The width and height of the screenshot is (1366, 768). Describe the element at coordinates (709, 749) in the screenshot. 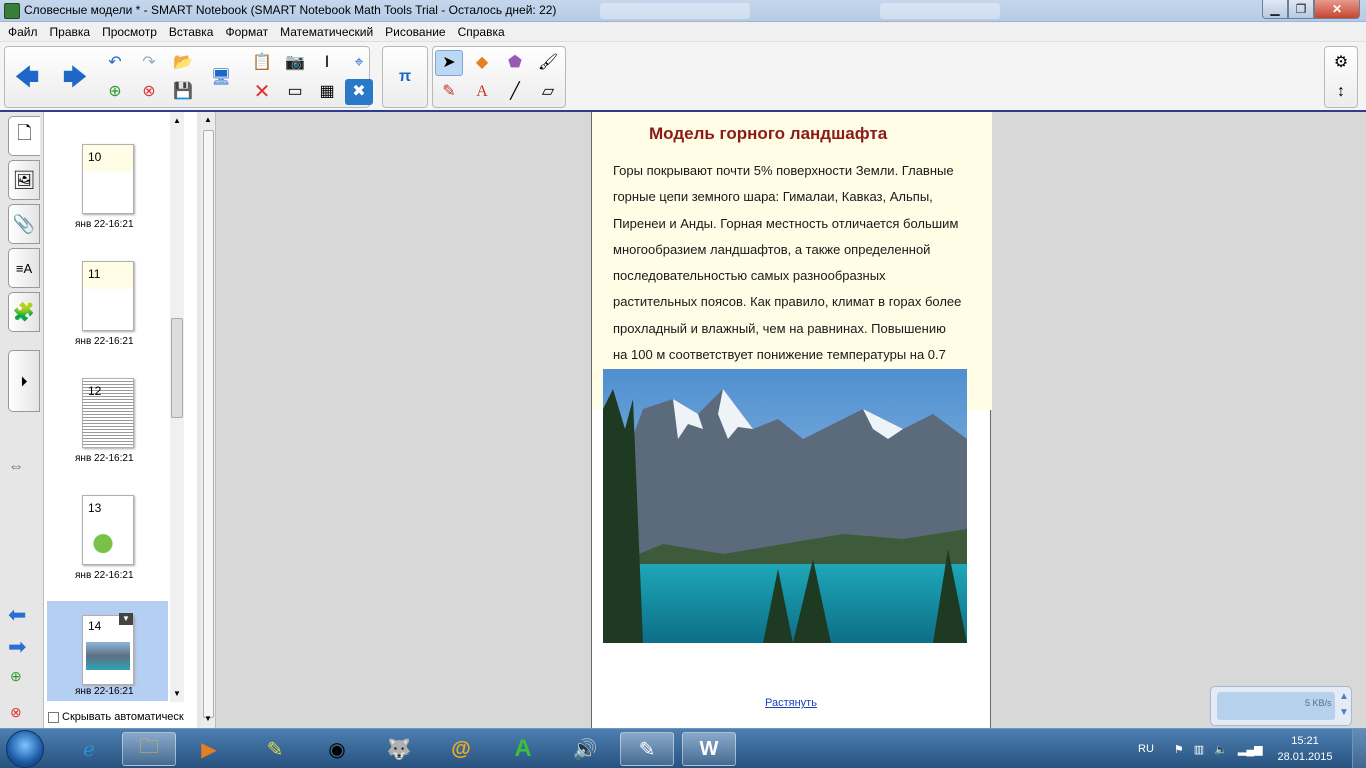

I see `word-icon: W` at that location.